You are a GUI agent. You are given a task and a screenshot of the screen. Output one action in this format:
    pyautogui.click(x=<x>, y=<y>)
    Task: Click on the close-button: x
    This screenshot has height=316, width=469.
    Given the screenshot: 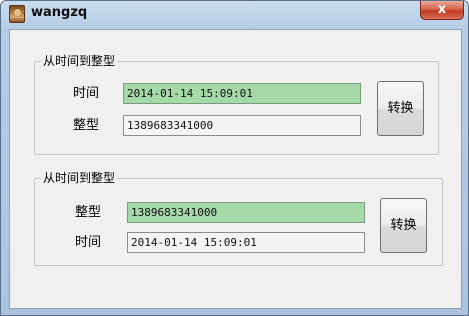 What is the action you would take?
    pyautogui.click(x=442, y=10)
    